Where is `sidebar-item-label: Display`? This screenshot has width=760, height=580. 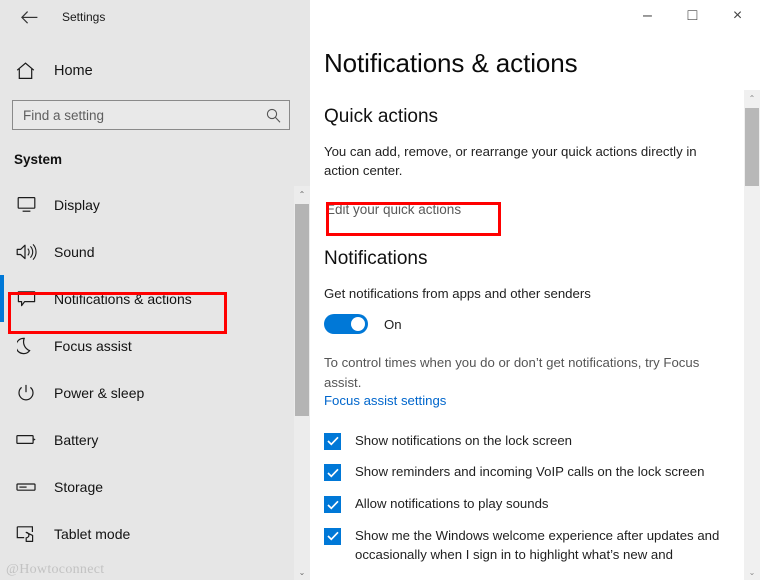 sidebar-item-label: Display is located at coordinates (77, 204).